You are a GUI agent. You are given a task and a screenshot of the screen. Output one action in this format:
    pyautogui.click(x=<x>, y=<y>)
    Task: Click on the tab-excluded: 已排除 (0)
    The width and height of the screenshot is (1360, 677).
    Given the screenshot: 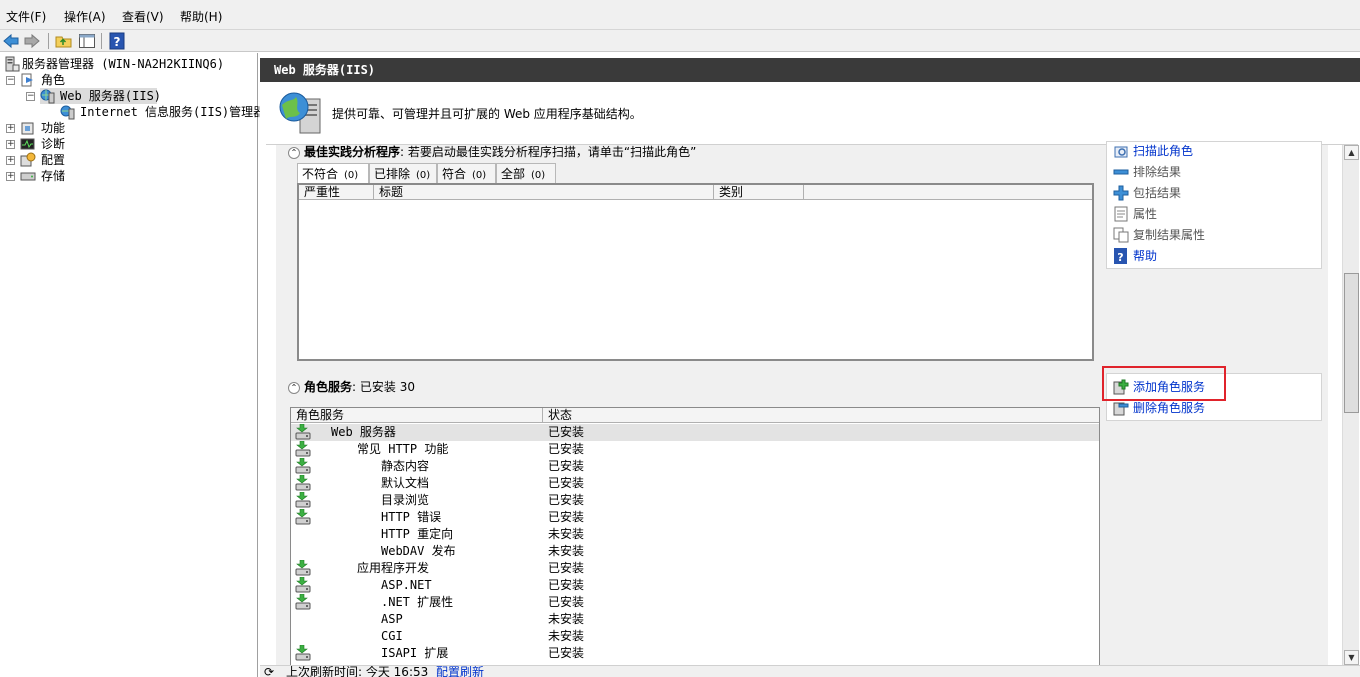 What is the action you would take?
    pyautogui.click(x=403, y=173)
    